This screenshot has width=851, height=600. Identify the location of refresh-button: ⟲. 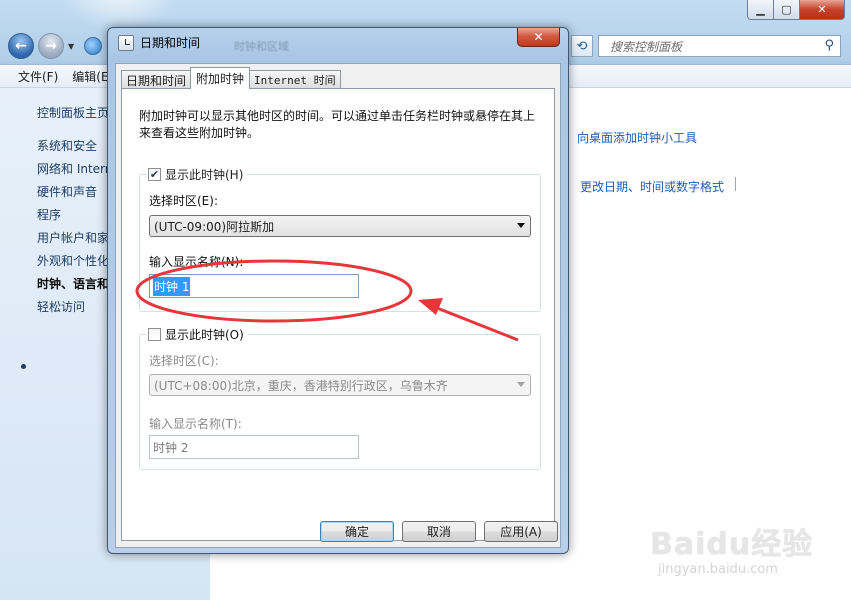
(582, 46).